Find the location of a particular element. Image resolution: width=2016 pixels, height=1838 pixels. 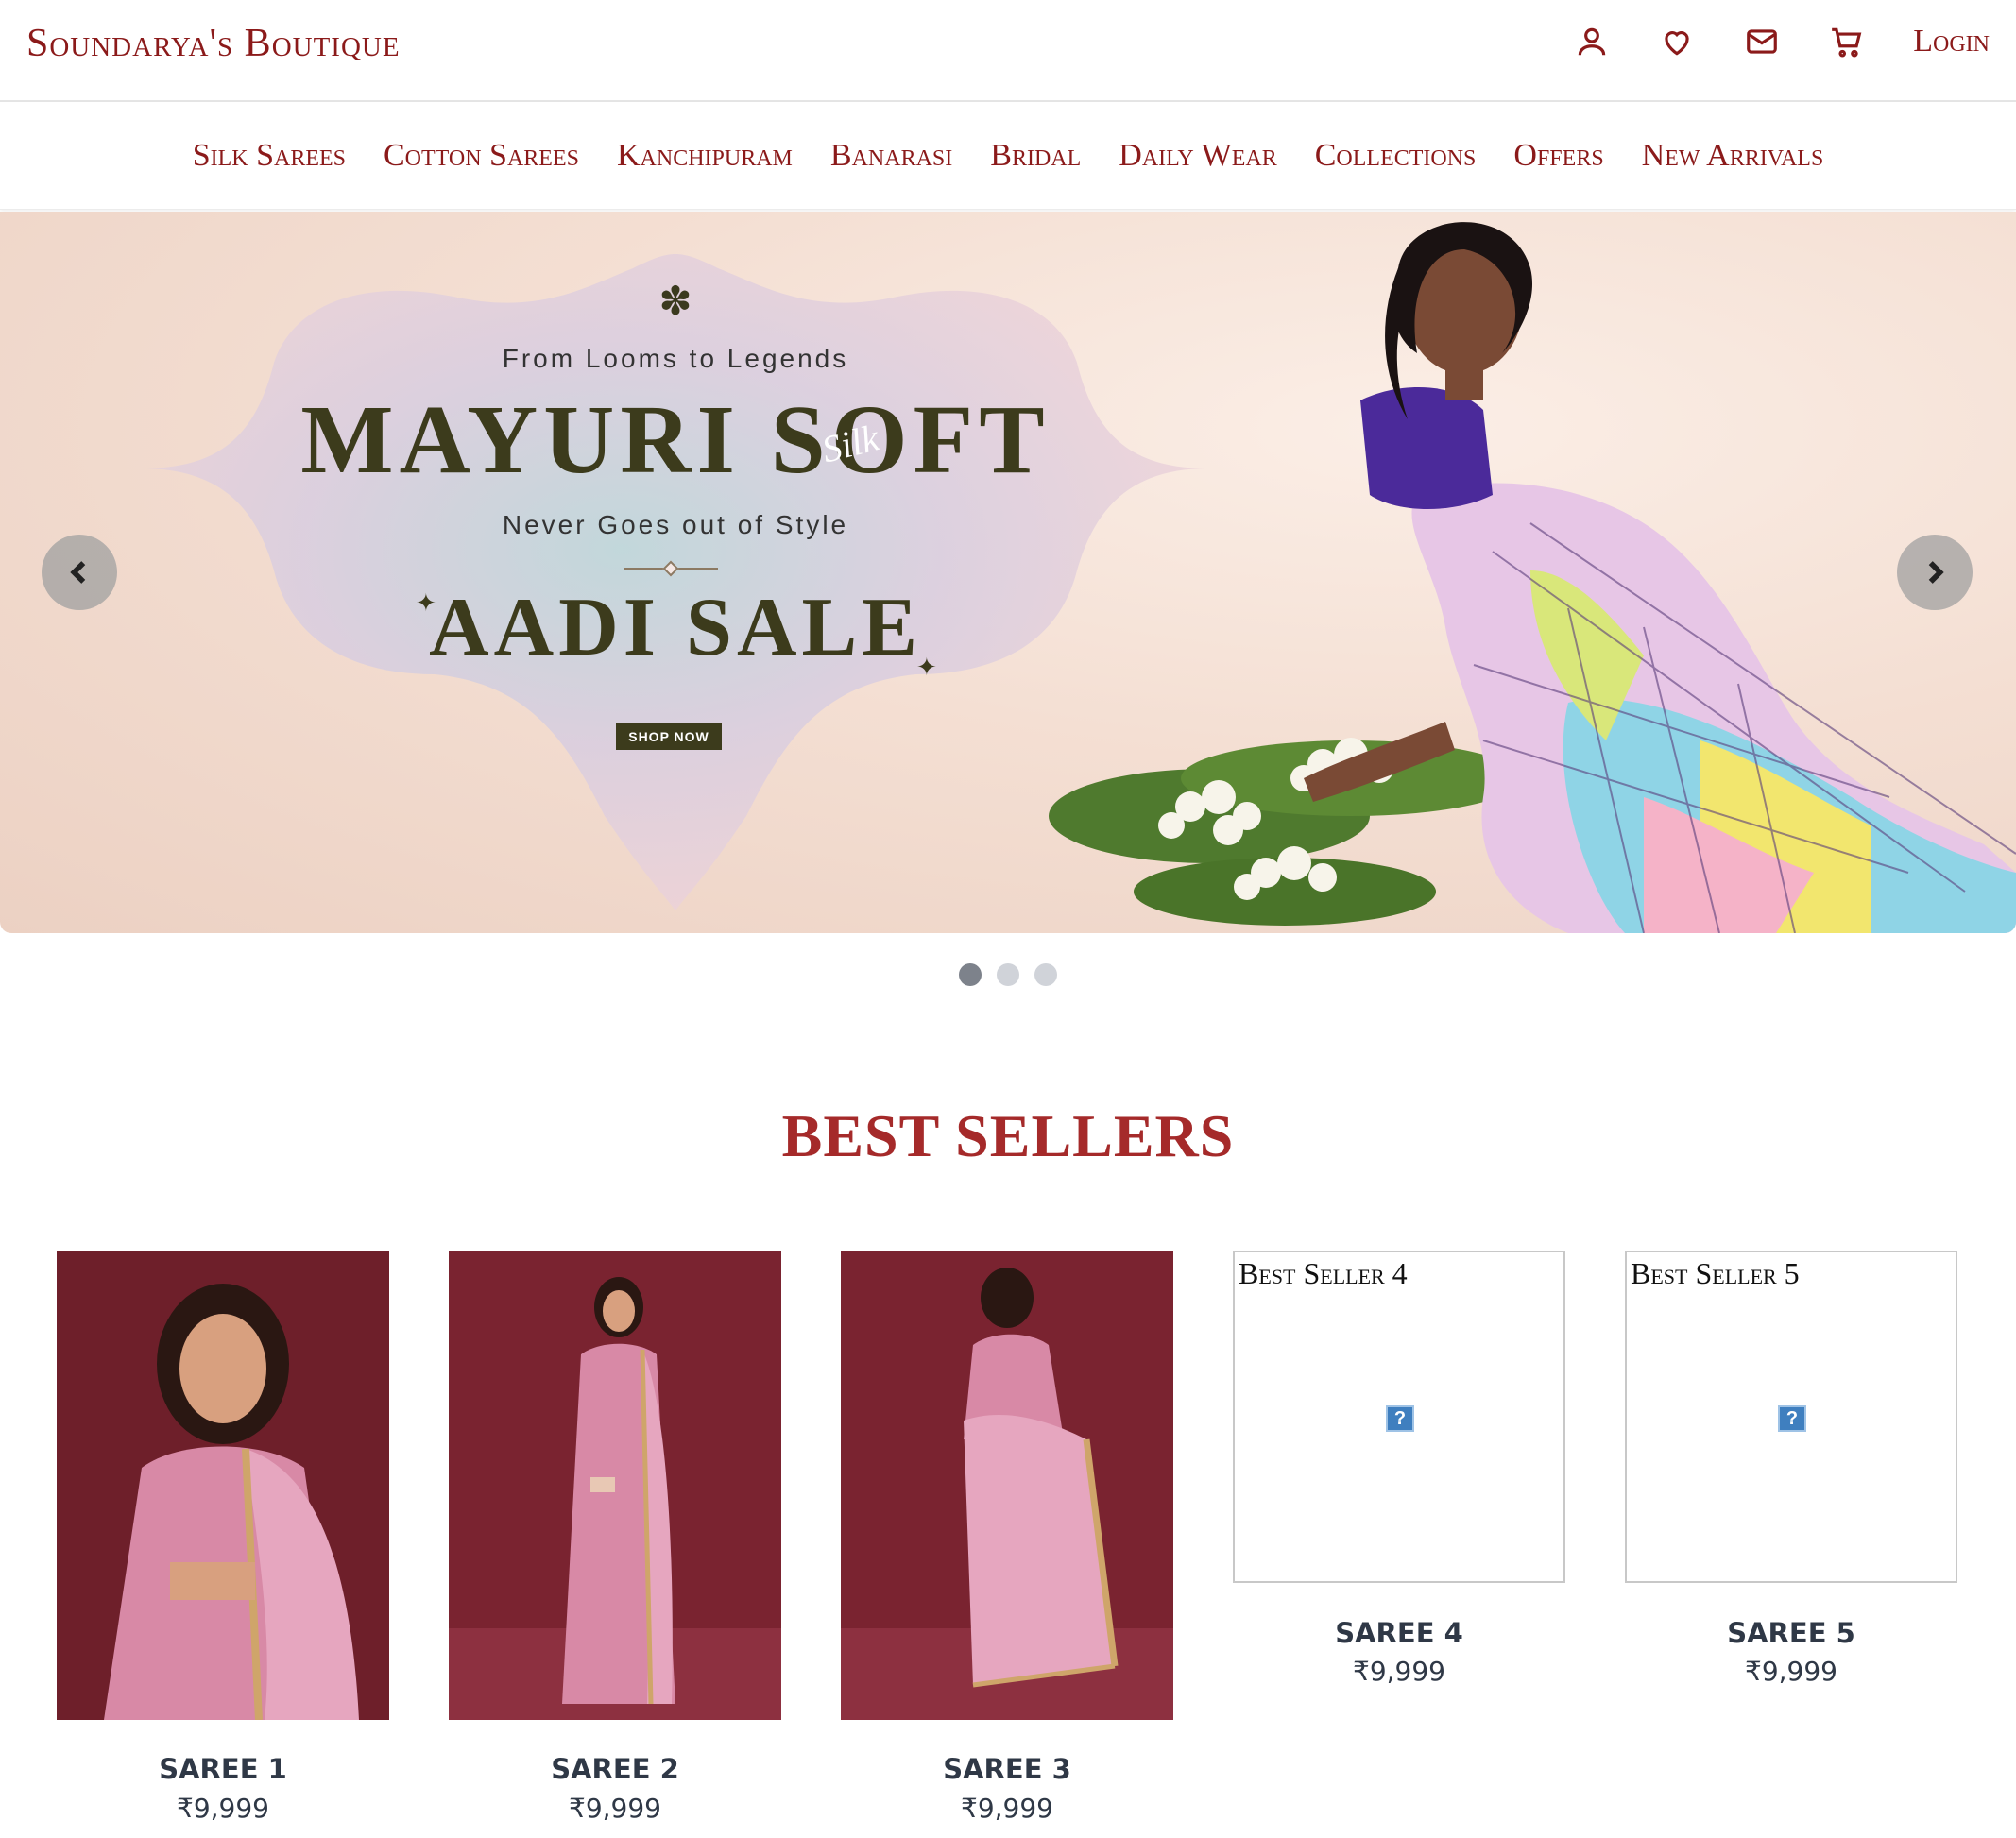

product-name: SAREE 1 is located at coordinates (223, 1769).